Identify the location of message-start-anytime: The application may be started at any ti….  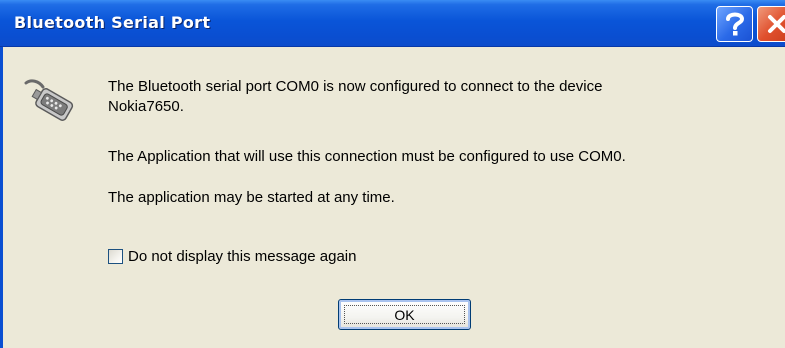
(251, 197).